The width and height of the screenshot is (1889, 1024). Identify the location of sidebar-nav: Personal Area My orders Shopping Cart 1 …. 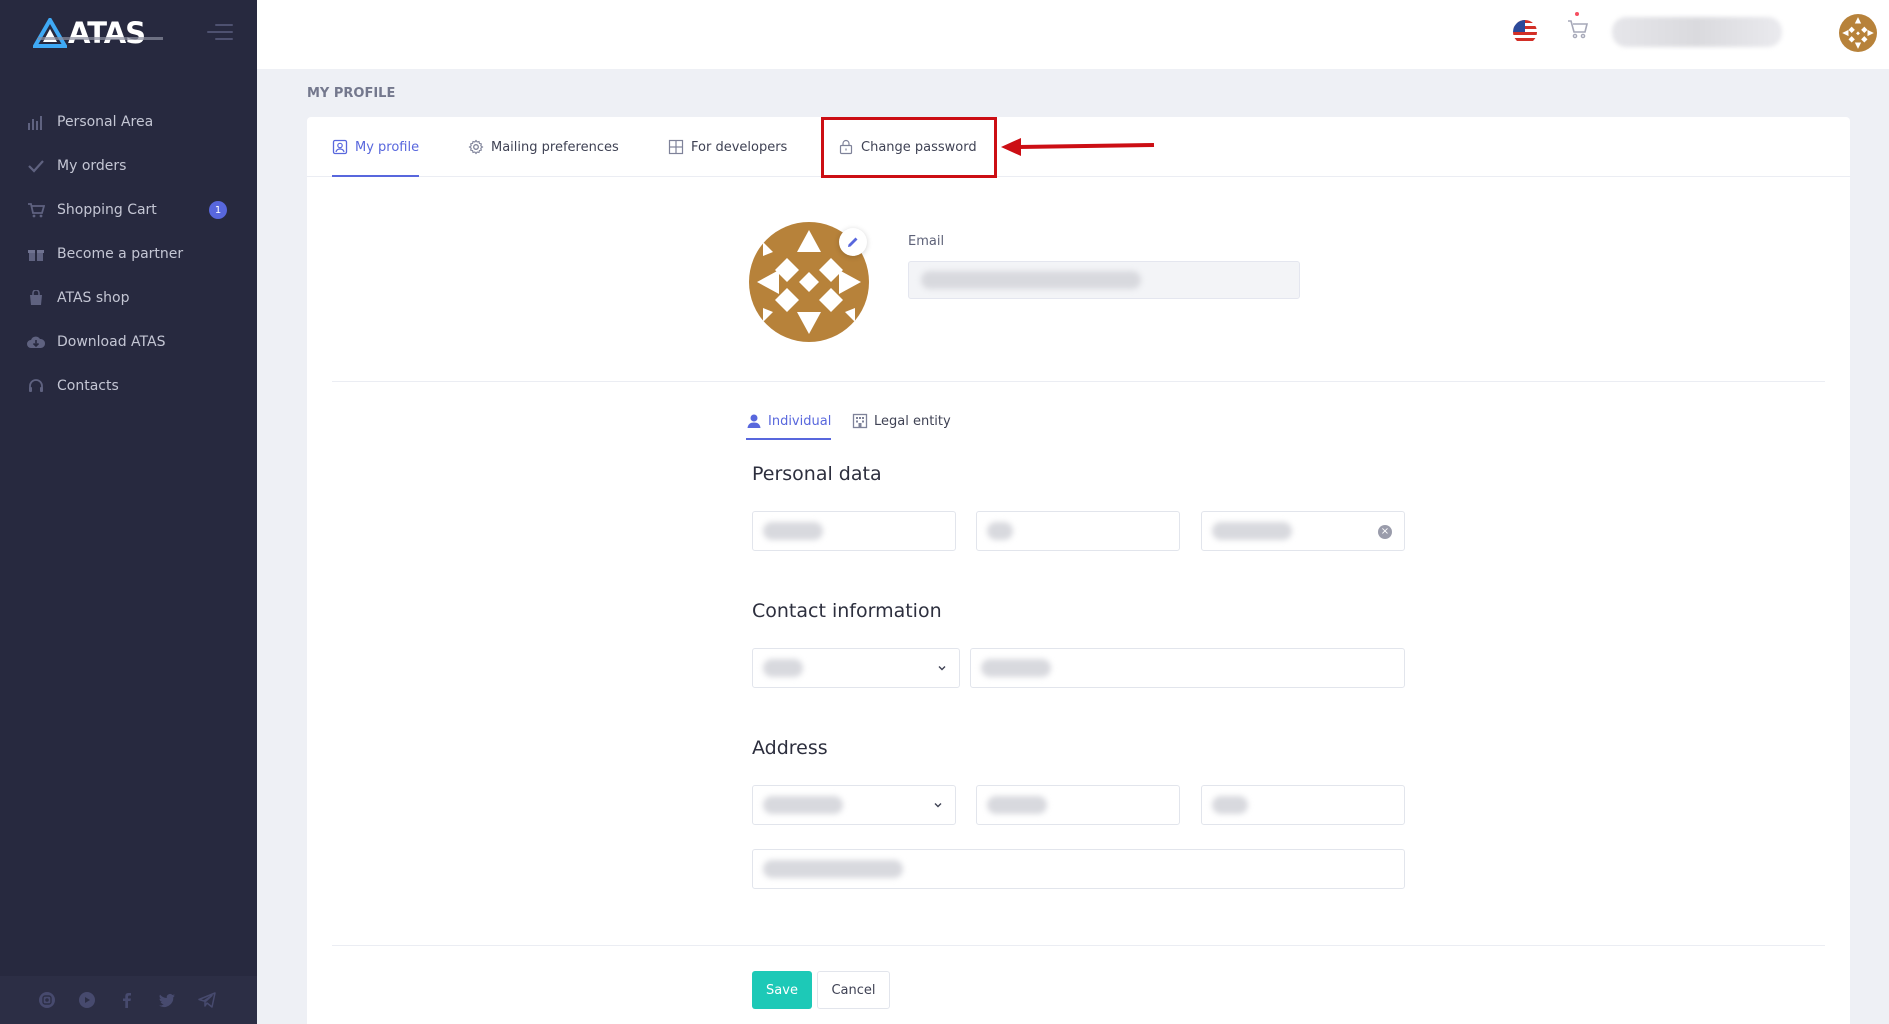
(128, 254).